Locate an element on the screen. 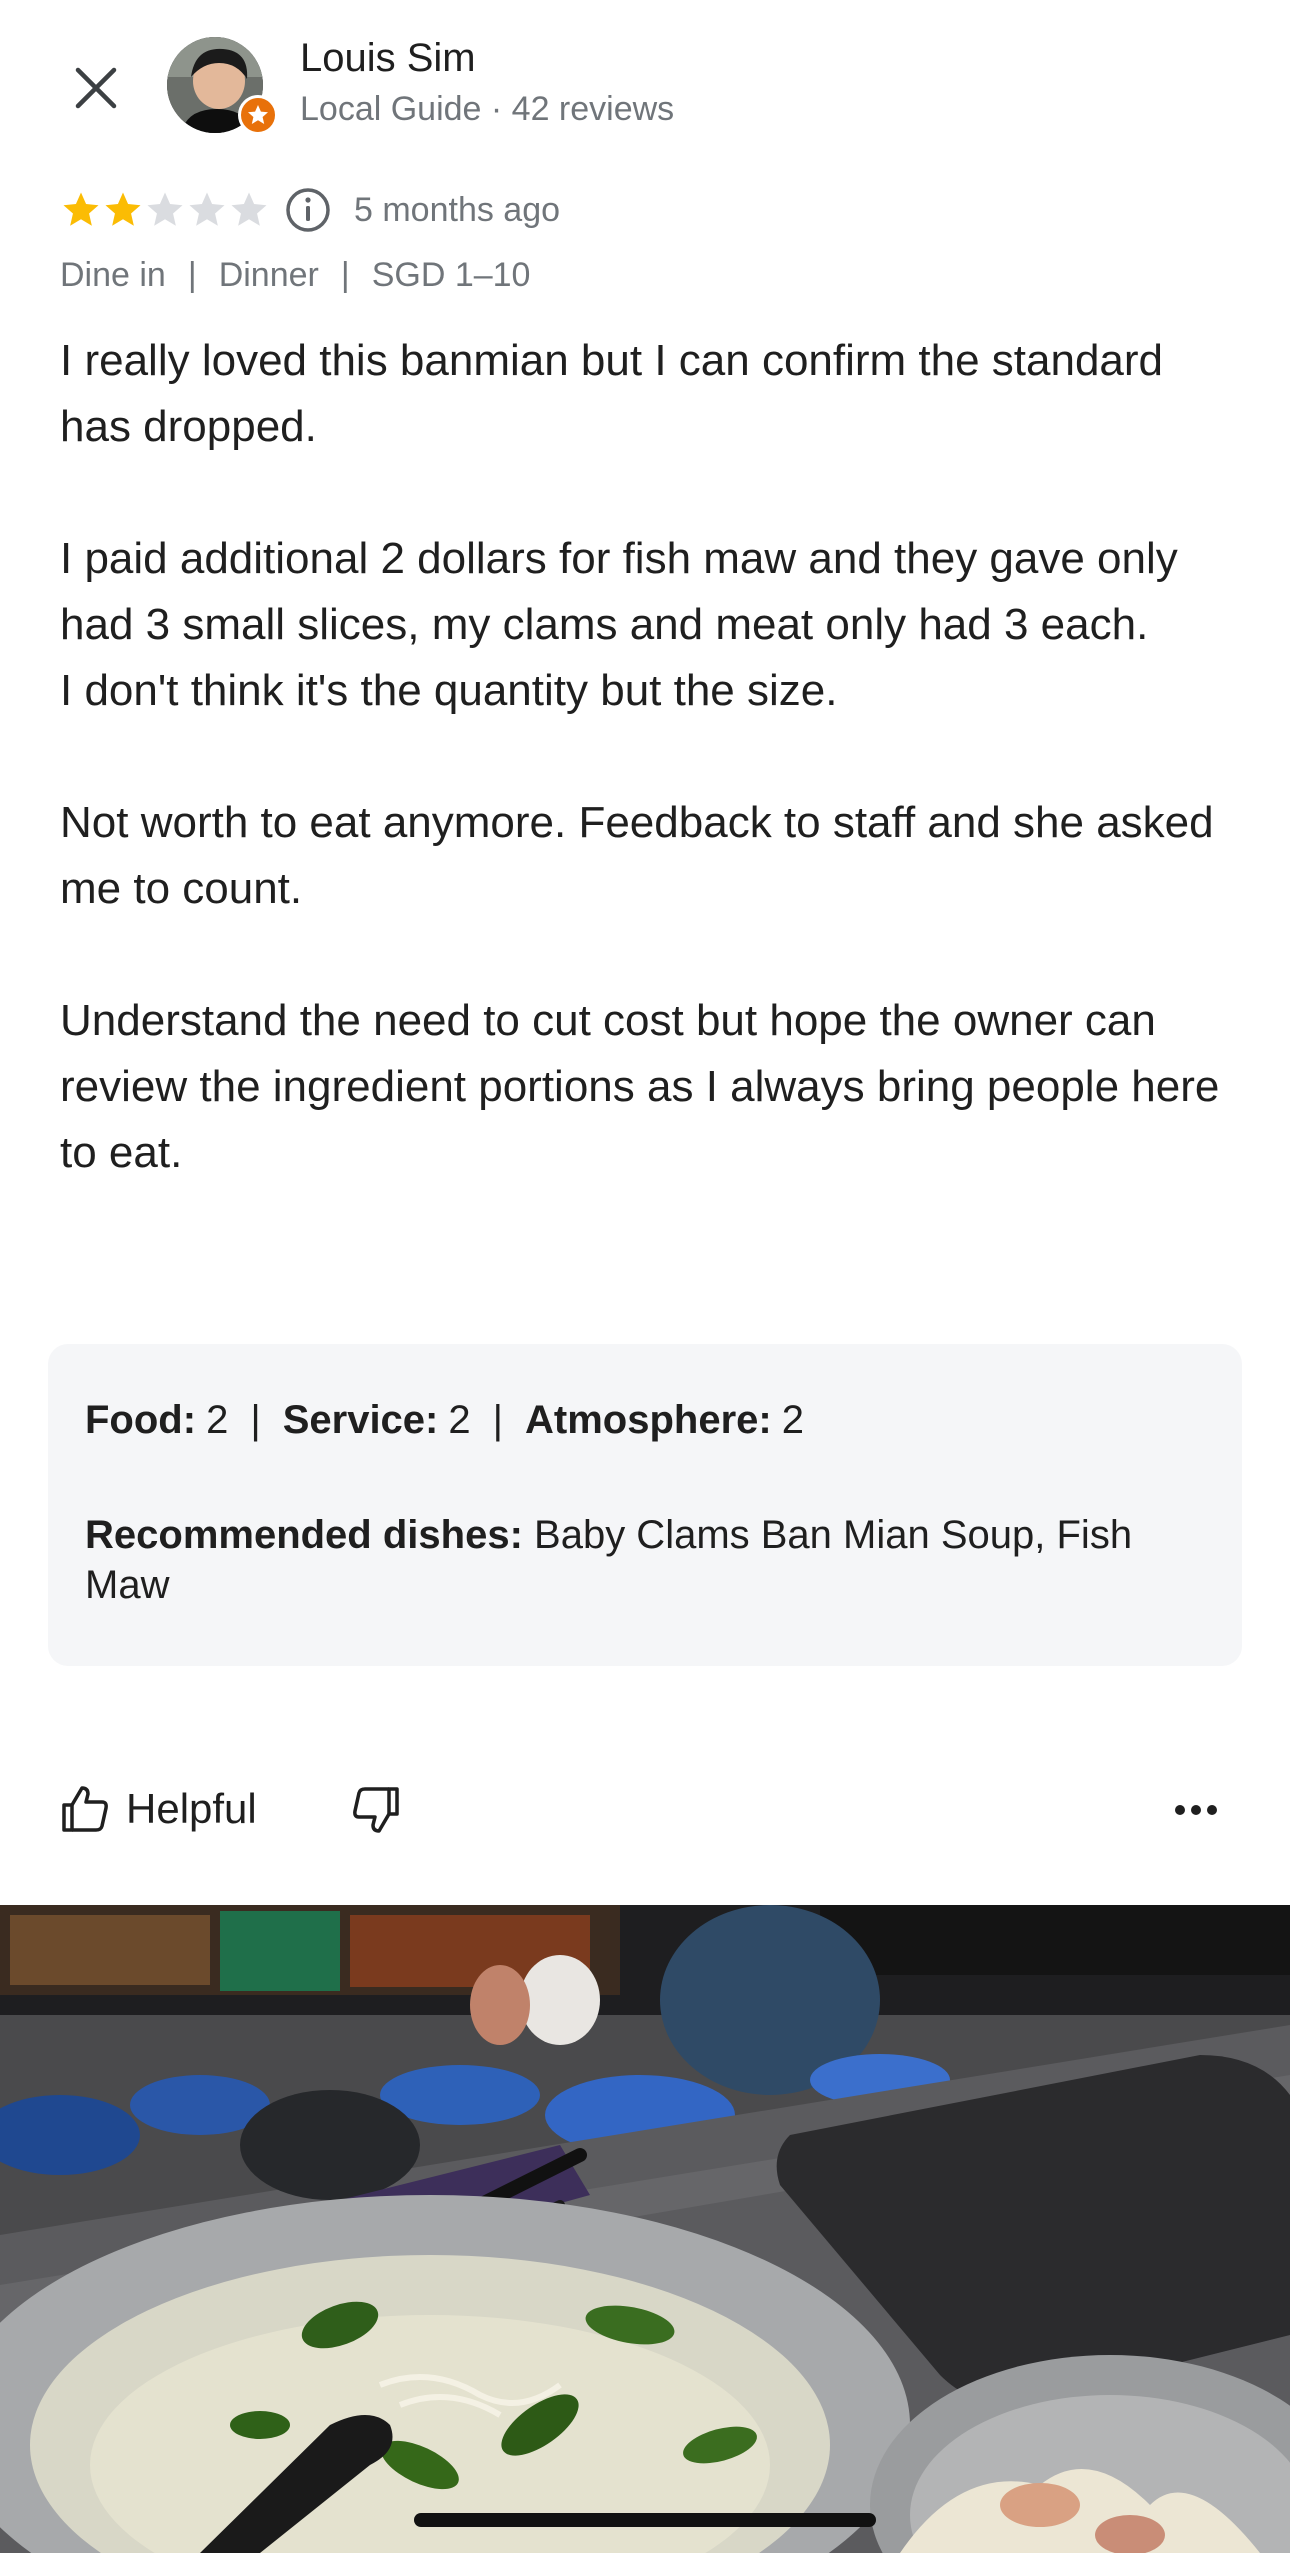 The height and width of the screenshot is (2553, 1290). helpful-button: Helpful is located at coordinates (157, 1809).